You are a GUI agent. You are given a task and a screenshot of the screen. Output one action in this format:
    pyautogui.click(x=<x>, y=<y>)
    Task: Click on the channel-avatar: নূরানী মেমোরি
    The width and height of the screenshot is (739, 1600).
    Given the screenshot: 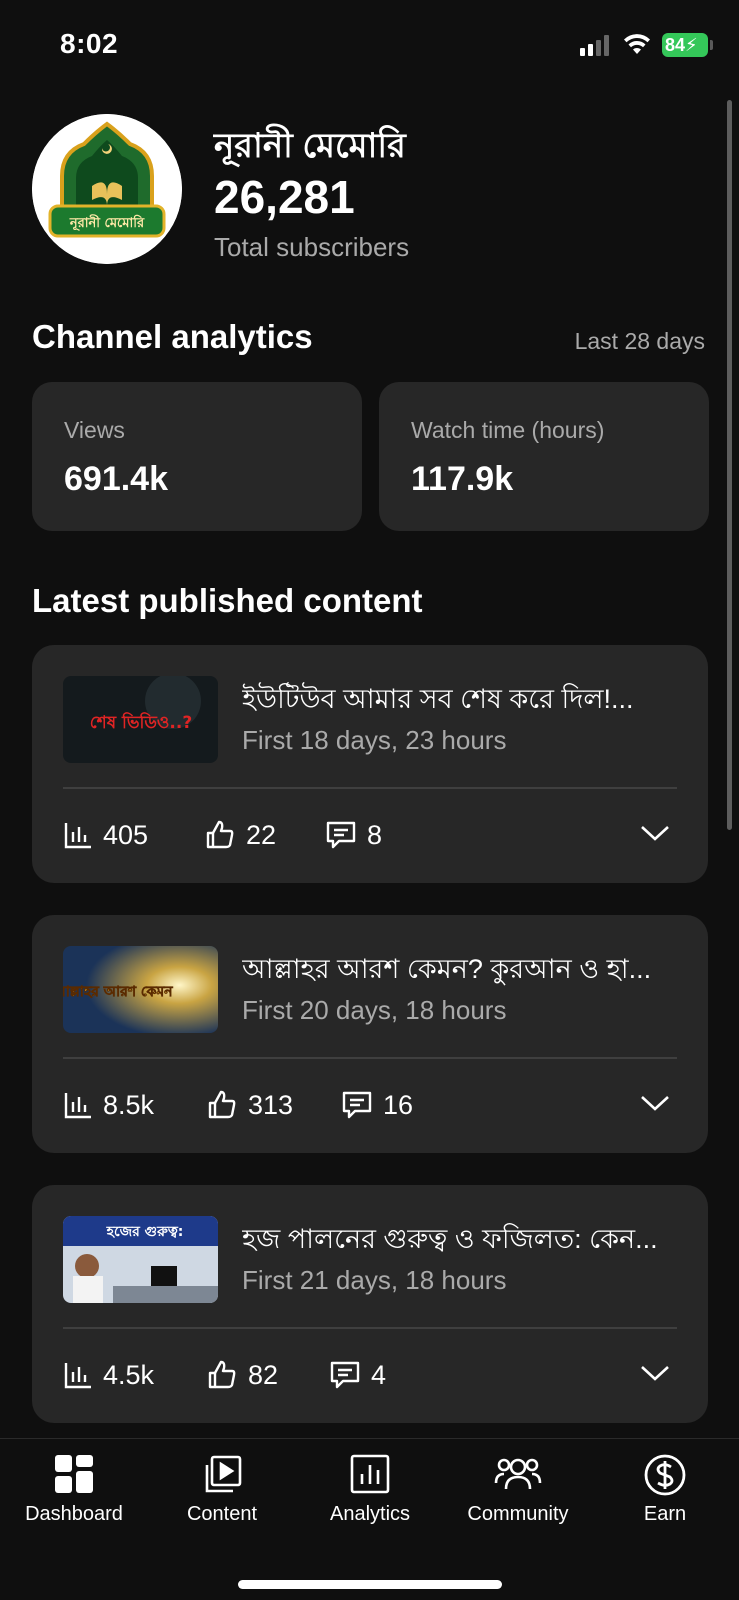 What is the action you would take?
    pyautogui.click(x=107, y=189)
    